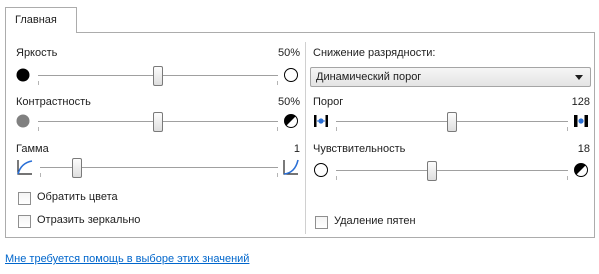  What do you see at coordinates (88, 220) in the screenshot?
I see `mirror-label: Отразить зеркально` at bounding box center [88, 220].